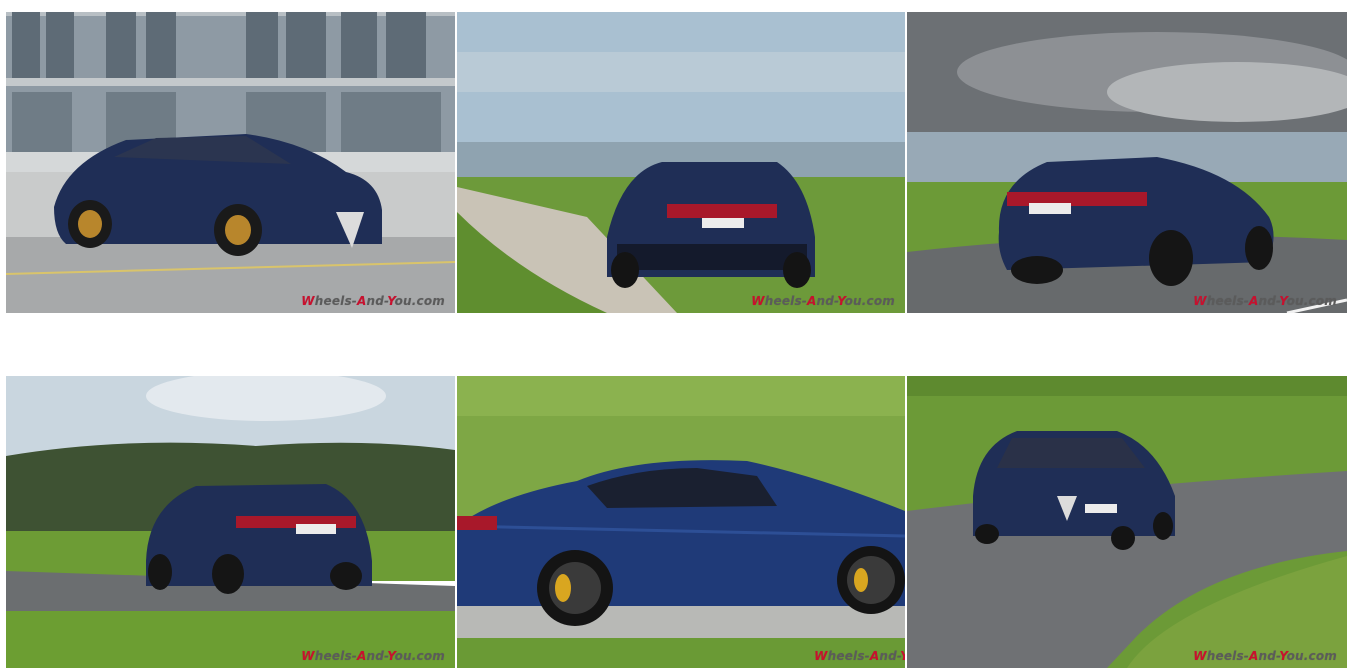 The width and height of the screenshot is (1347, 668). I want to click on gallery-photo-4: Wheels-And-You.com, so click(230, 522).